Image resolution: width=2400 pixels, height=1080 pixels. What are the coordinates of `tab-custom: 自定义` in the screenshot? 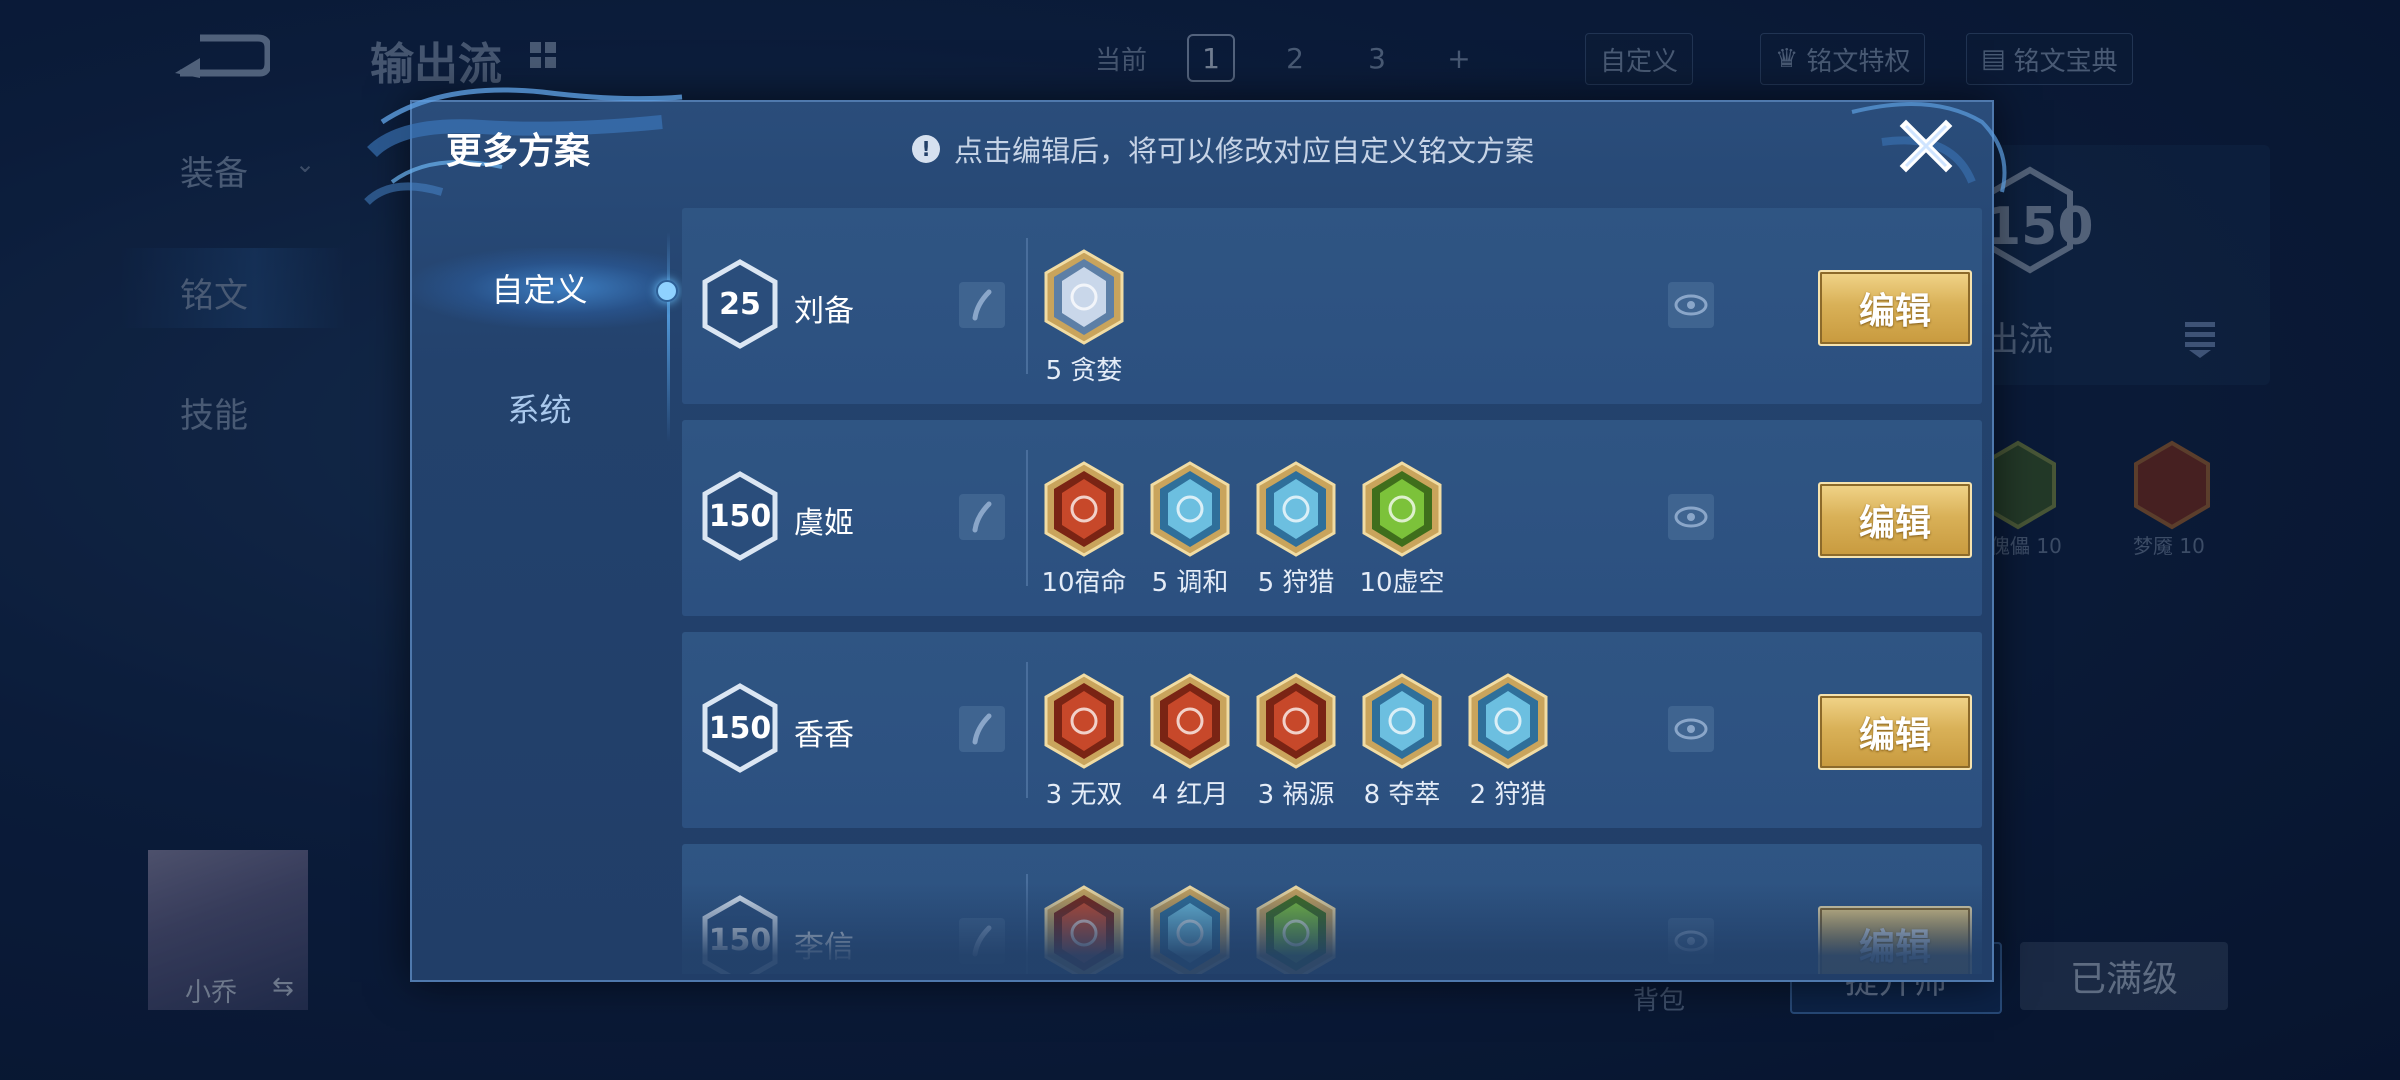 It's located at (539, 288).